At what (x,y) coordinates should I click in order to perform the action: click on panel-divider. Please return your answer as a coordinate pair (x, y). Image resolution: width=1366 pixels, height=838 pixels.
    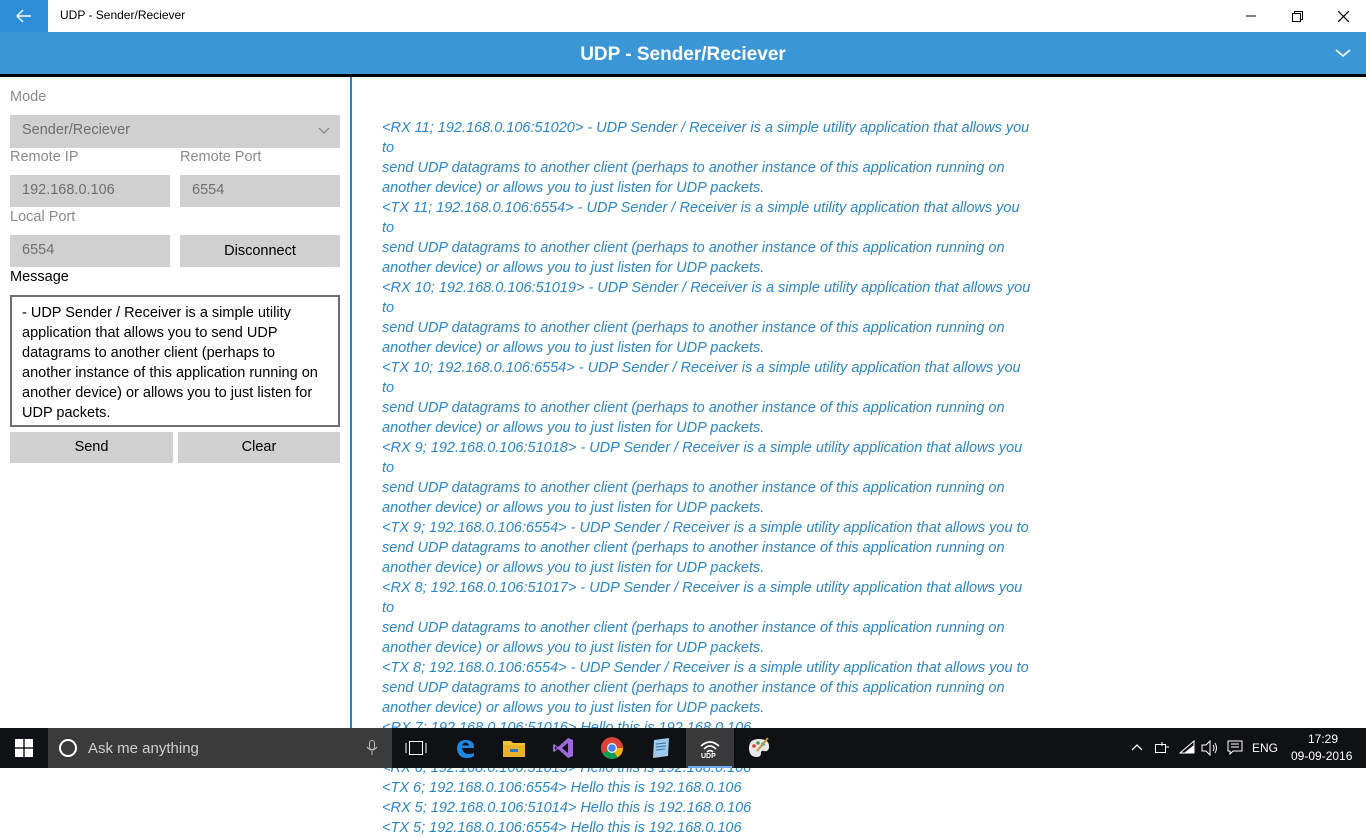
    Looking at the image, I should click on (351, 402).